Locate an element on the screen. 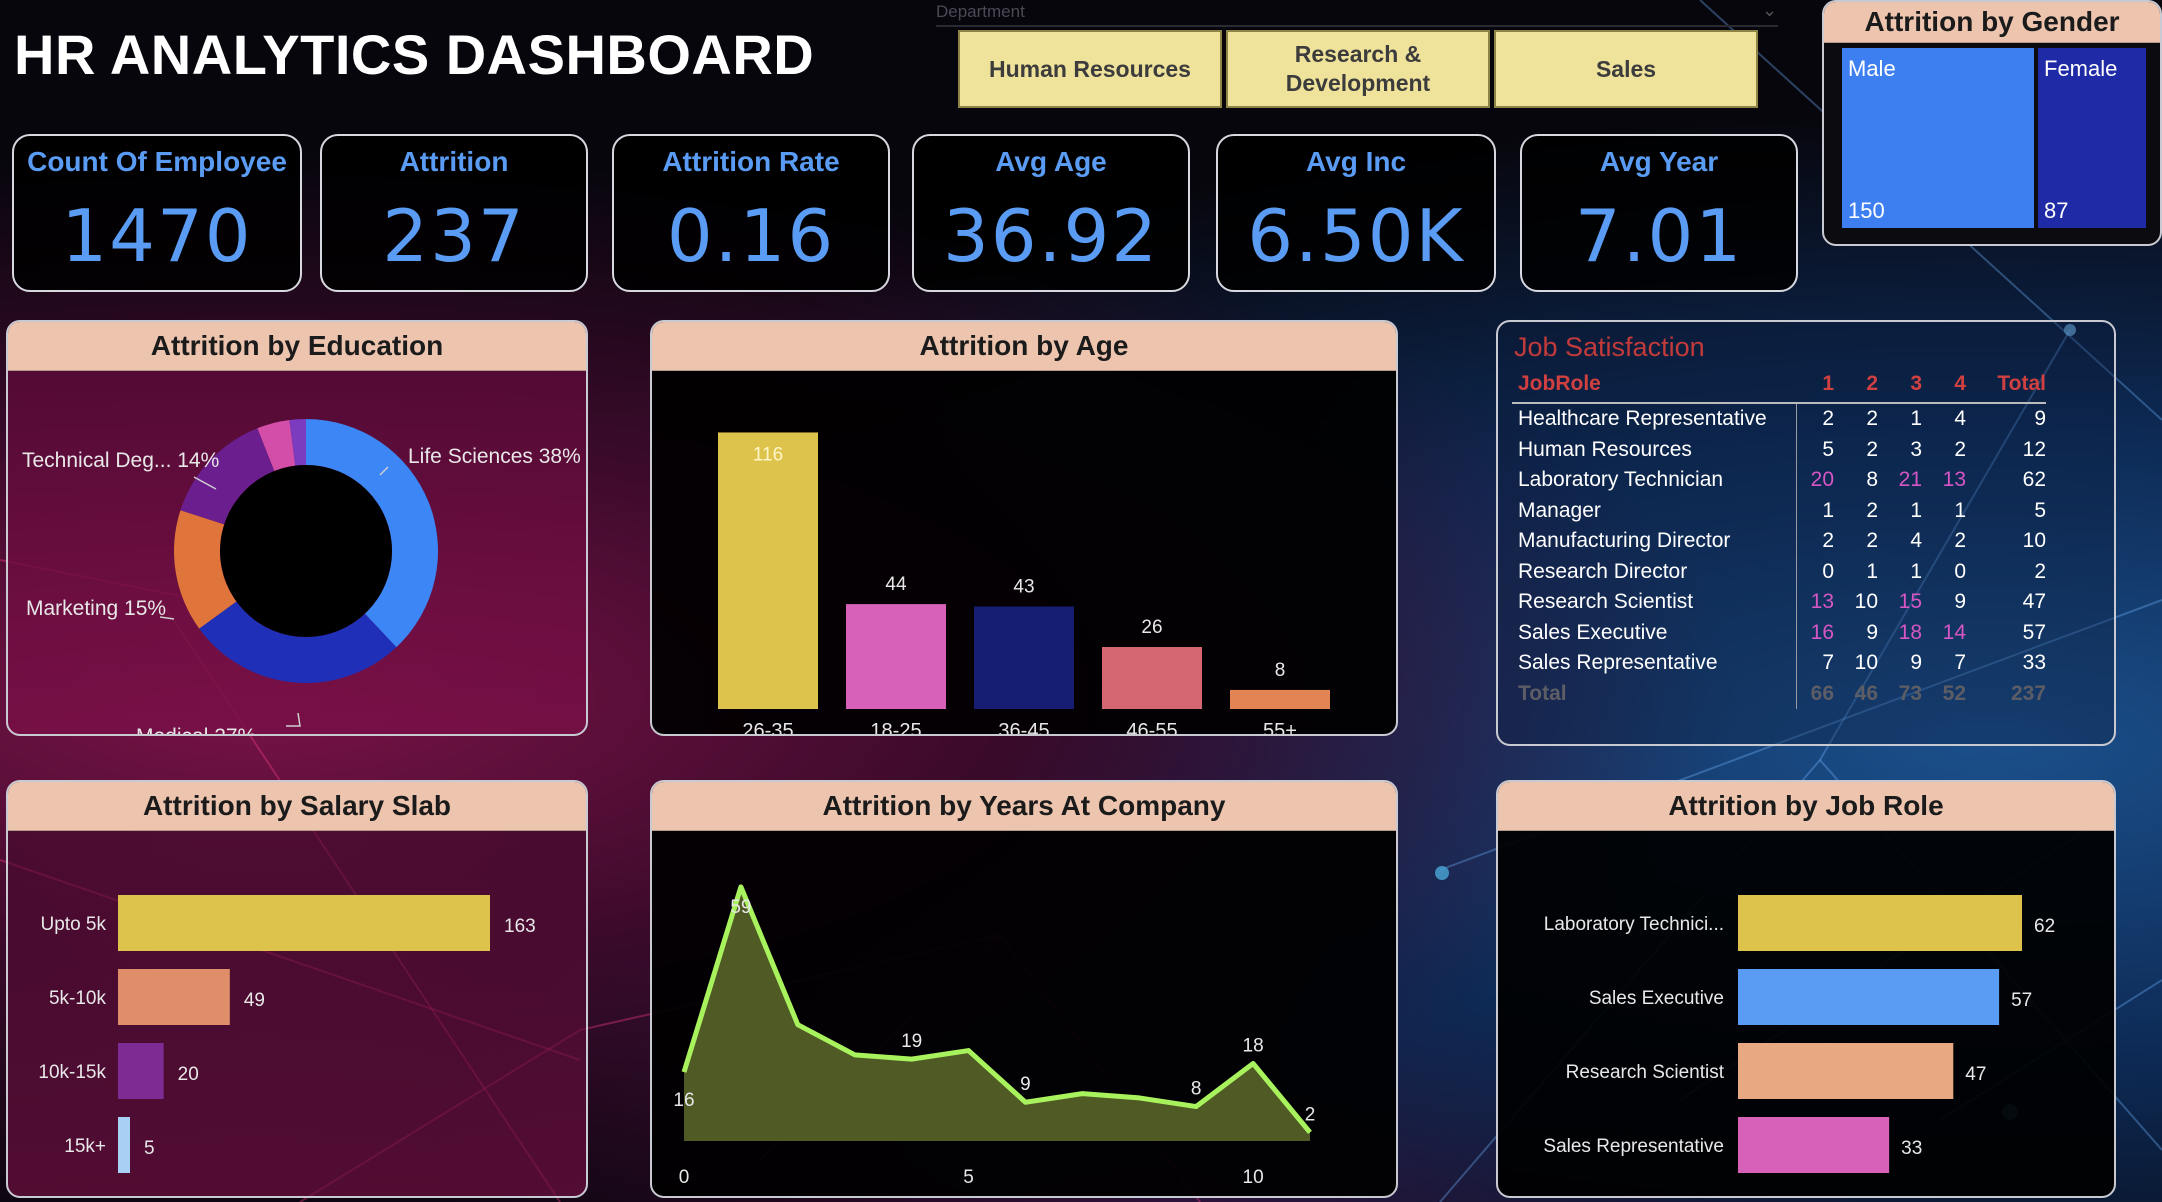  department-slicer-bar is located at coordinates (1357, 26).